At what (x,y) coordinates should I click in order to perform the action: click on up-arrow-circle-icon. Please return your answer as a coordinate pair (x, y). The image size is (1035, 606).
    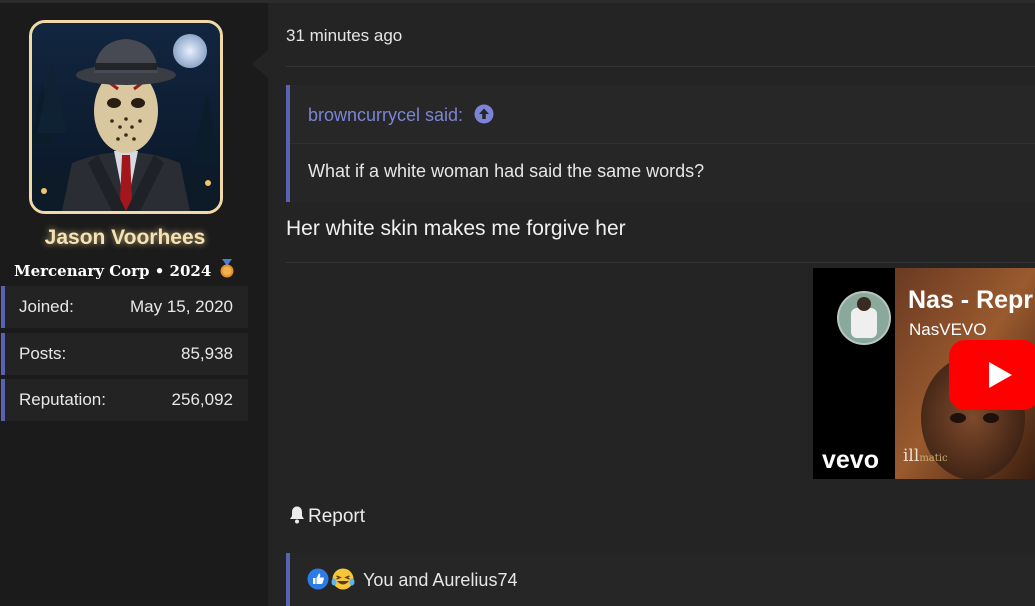
    Looking at the image, I should click on (484, 116).